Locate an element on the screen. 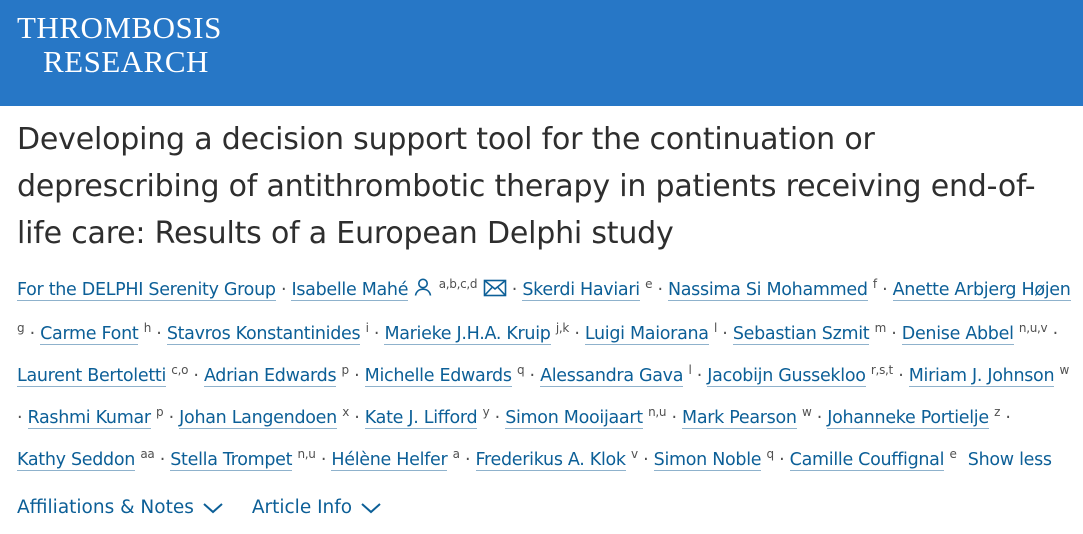  affiliation-sup: v is located at coordinates (634, 454).